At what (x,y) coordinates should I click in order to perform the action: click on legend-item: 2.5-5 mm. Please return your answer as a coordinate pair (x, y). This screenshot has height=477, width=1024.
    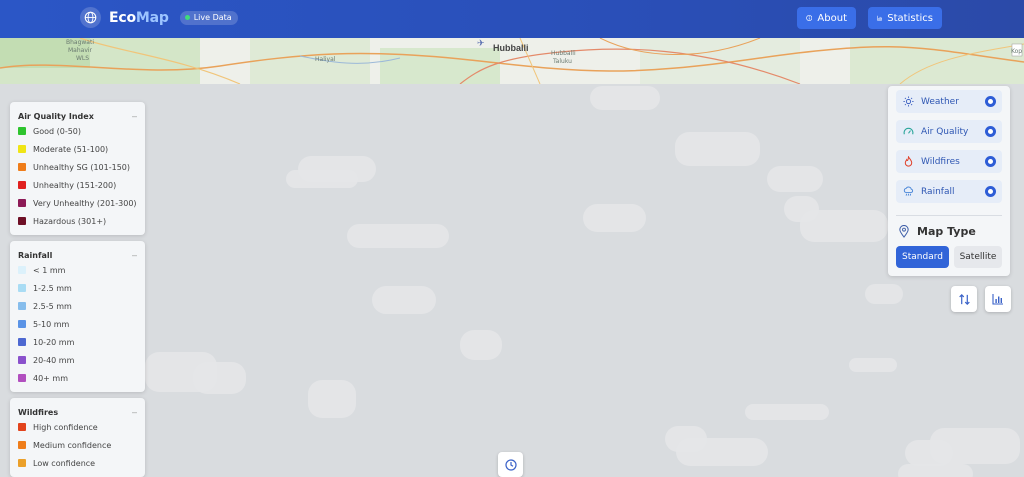
    Looking at the image, I should click on (77, 306).